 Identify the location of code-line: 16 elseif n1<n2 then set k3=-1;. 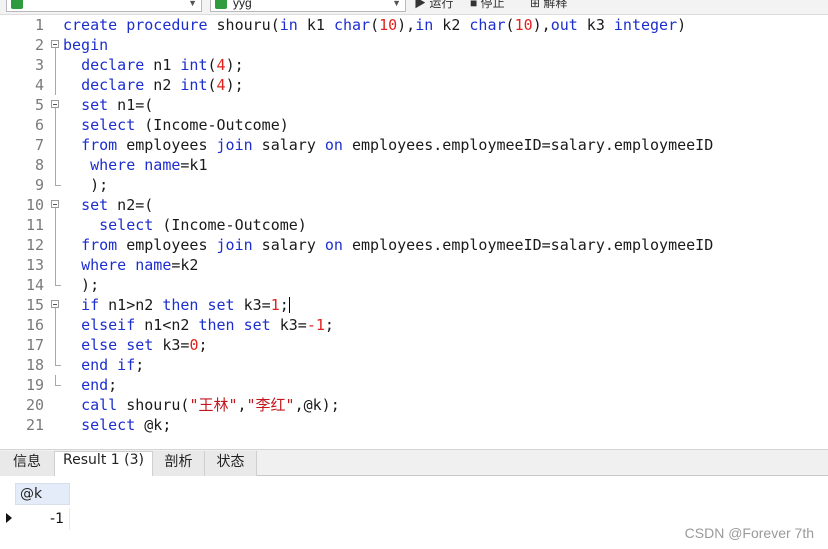
(414, 325).